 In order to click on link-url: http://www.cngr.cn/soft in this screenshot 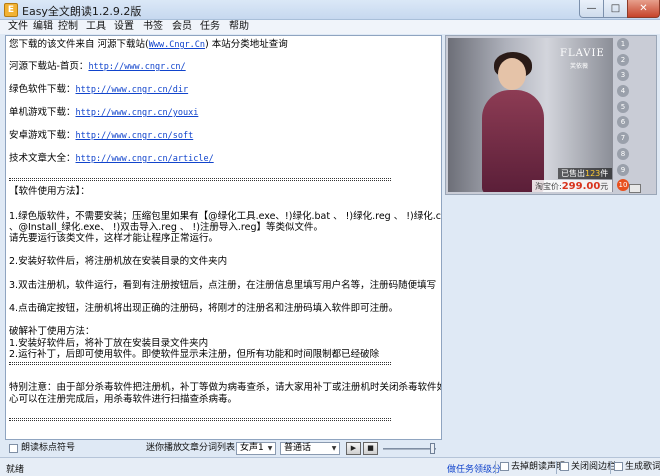, I will do `click(135, 136)`.